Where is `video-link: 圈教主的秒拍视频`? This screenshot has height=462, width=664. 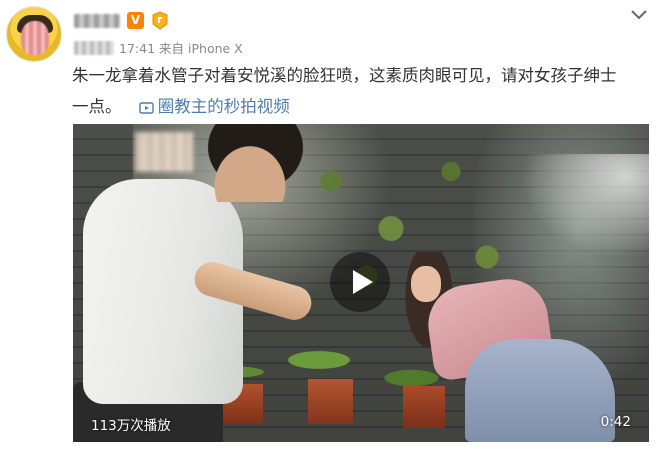 video-link: 圈教主的秒拍视频 is located at coordinates (208, 106).